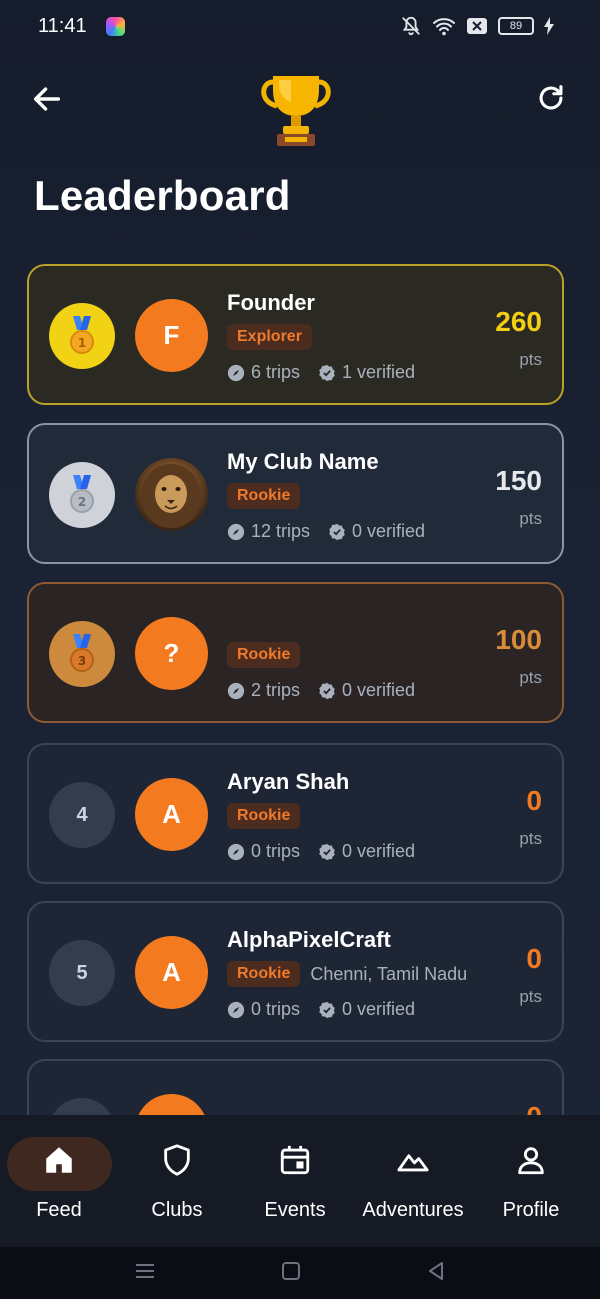 Image resolution: width=600 pixels, height=1299 pixels. Describe the element at coordinates (291, 1271) in the screenshot. I see `home-square-icon` at that location.